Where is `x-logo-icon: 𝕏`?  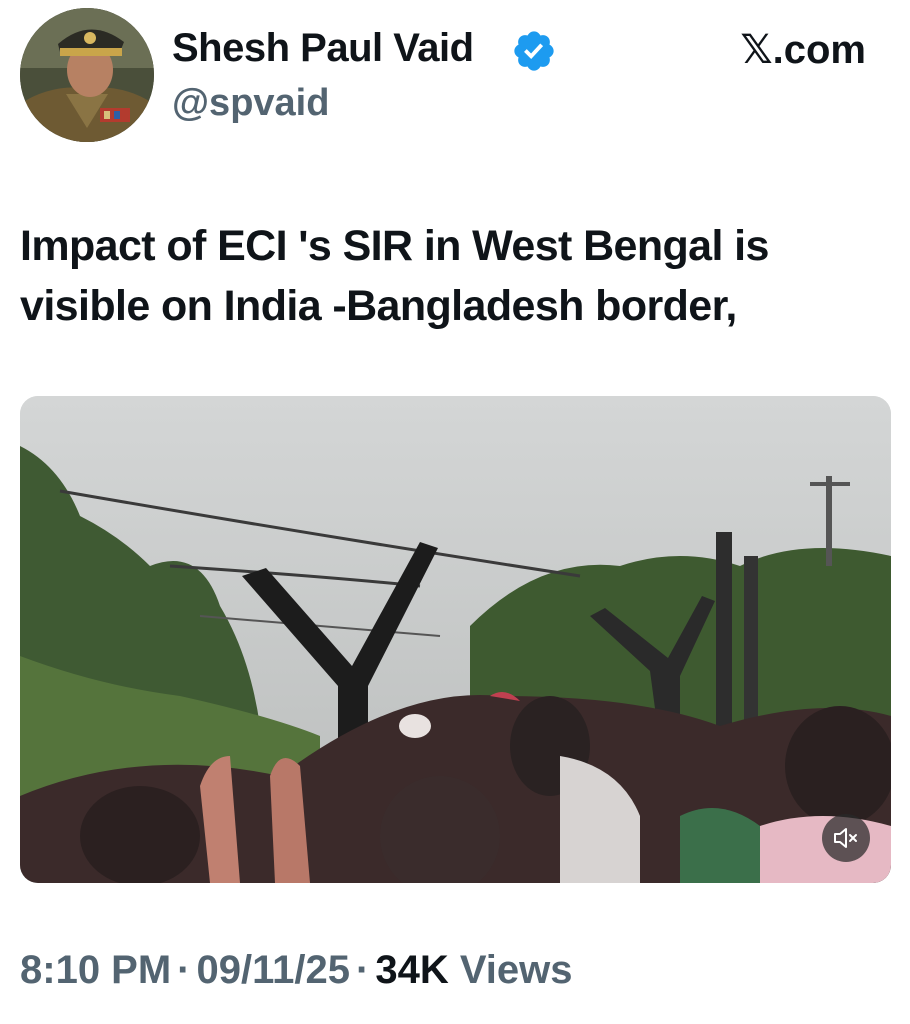 x-logo-icon: 𝕏 is located at coordinates (756, 50).